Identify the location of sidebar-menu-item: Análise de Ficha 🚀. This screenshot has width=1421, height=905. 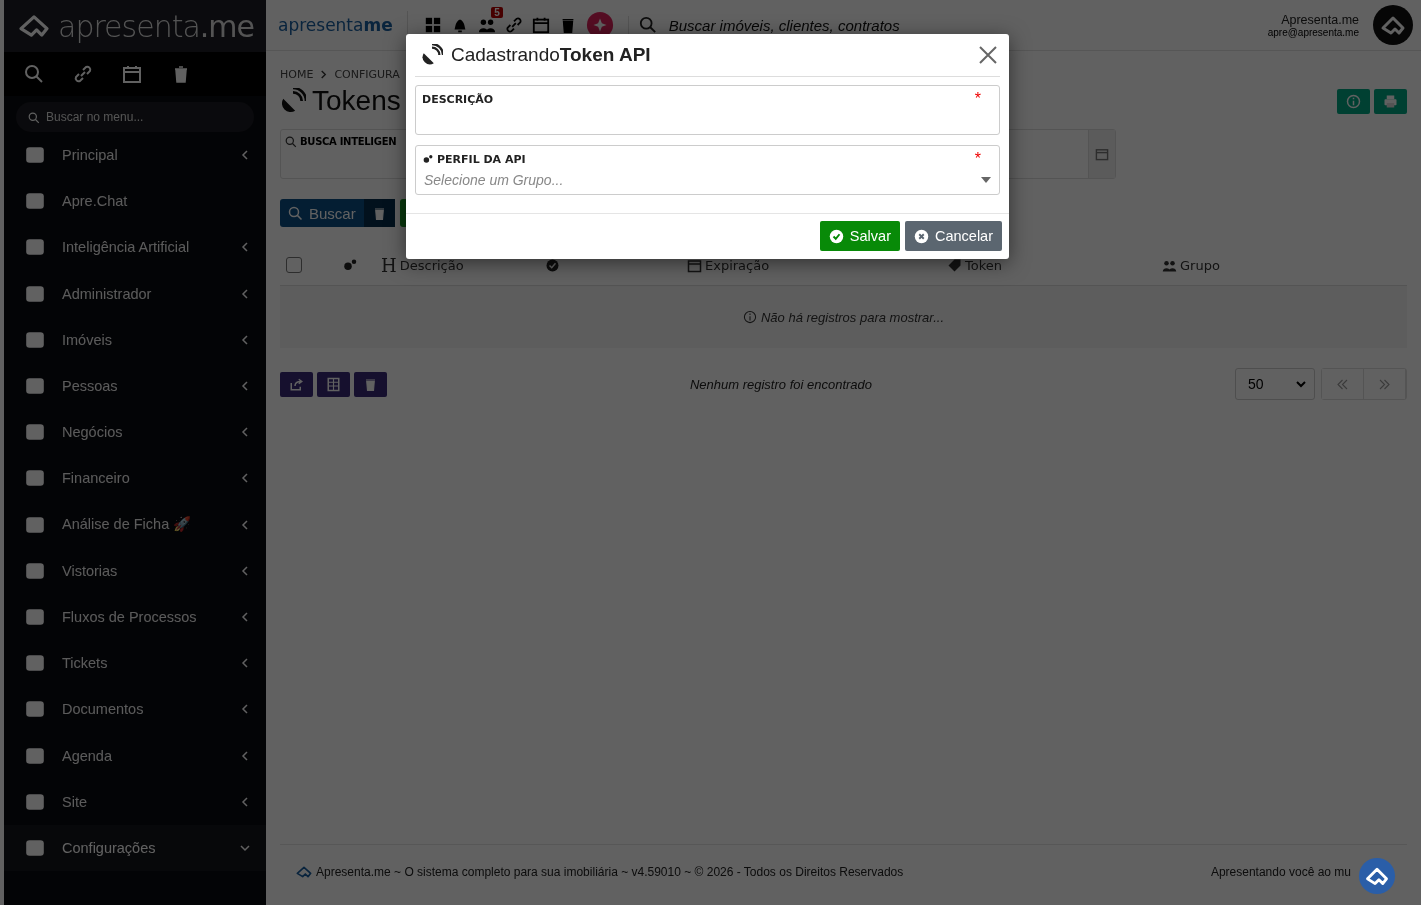
(135, 524).